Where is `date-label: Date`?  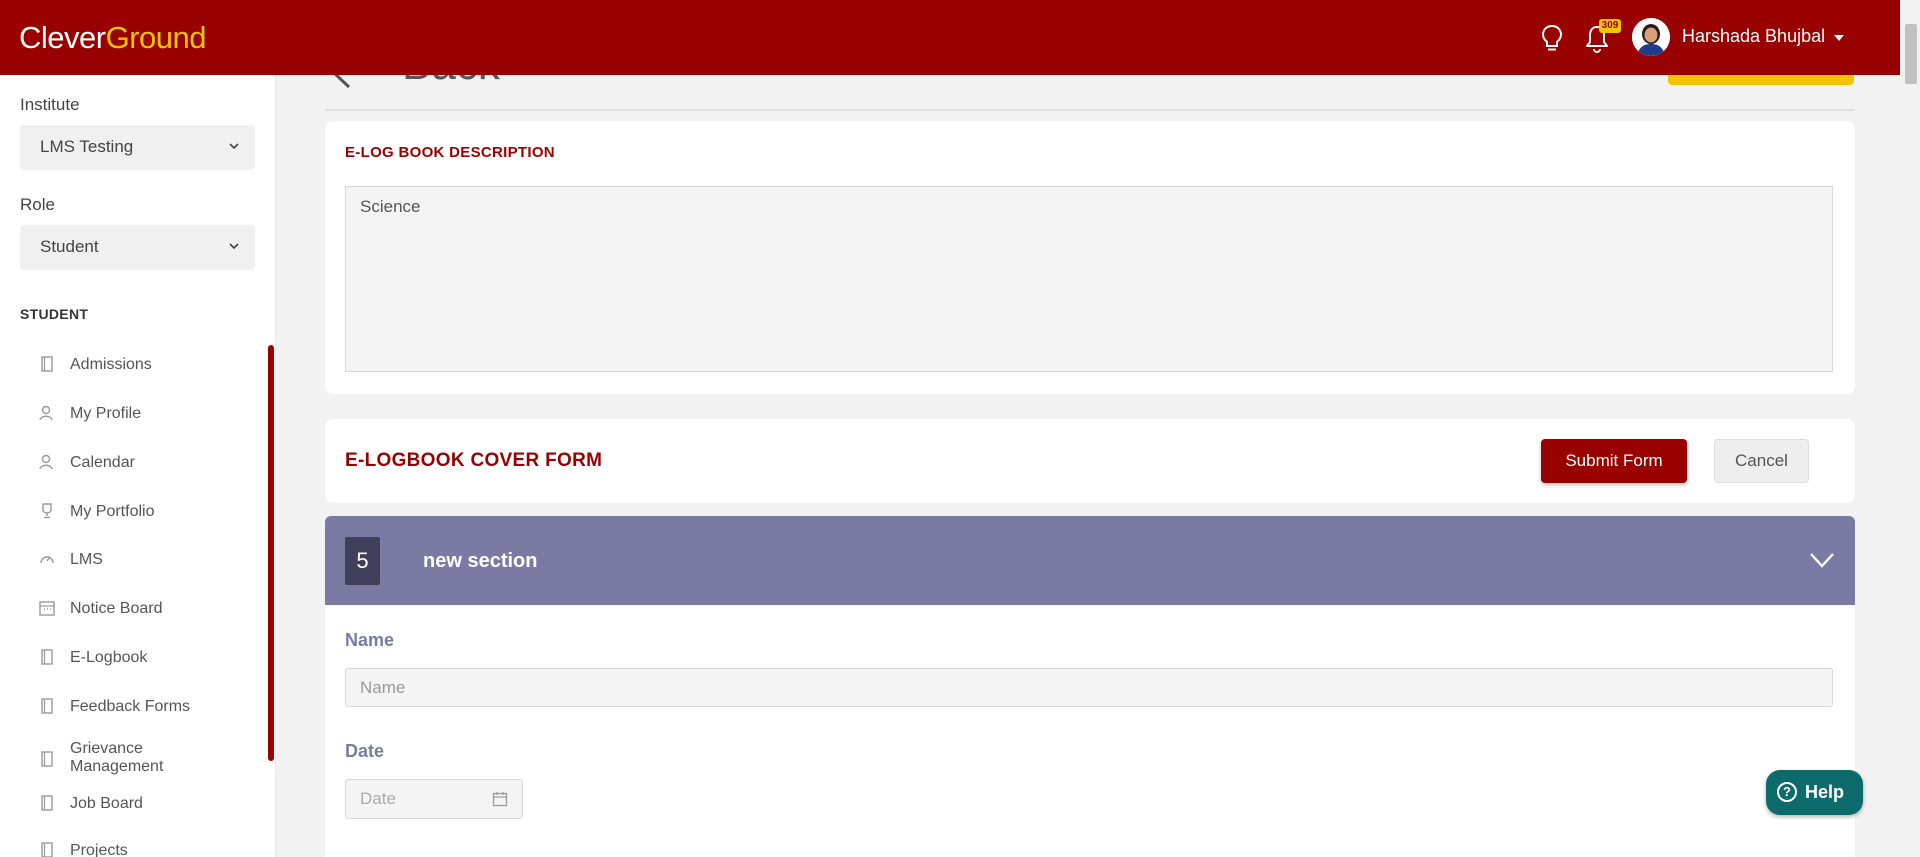
date-label: Date is located at coordinates (365, 751).